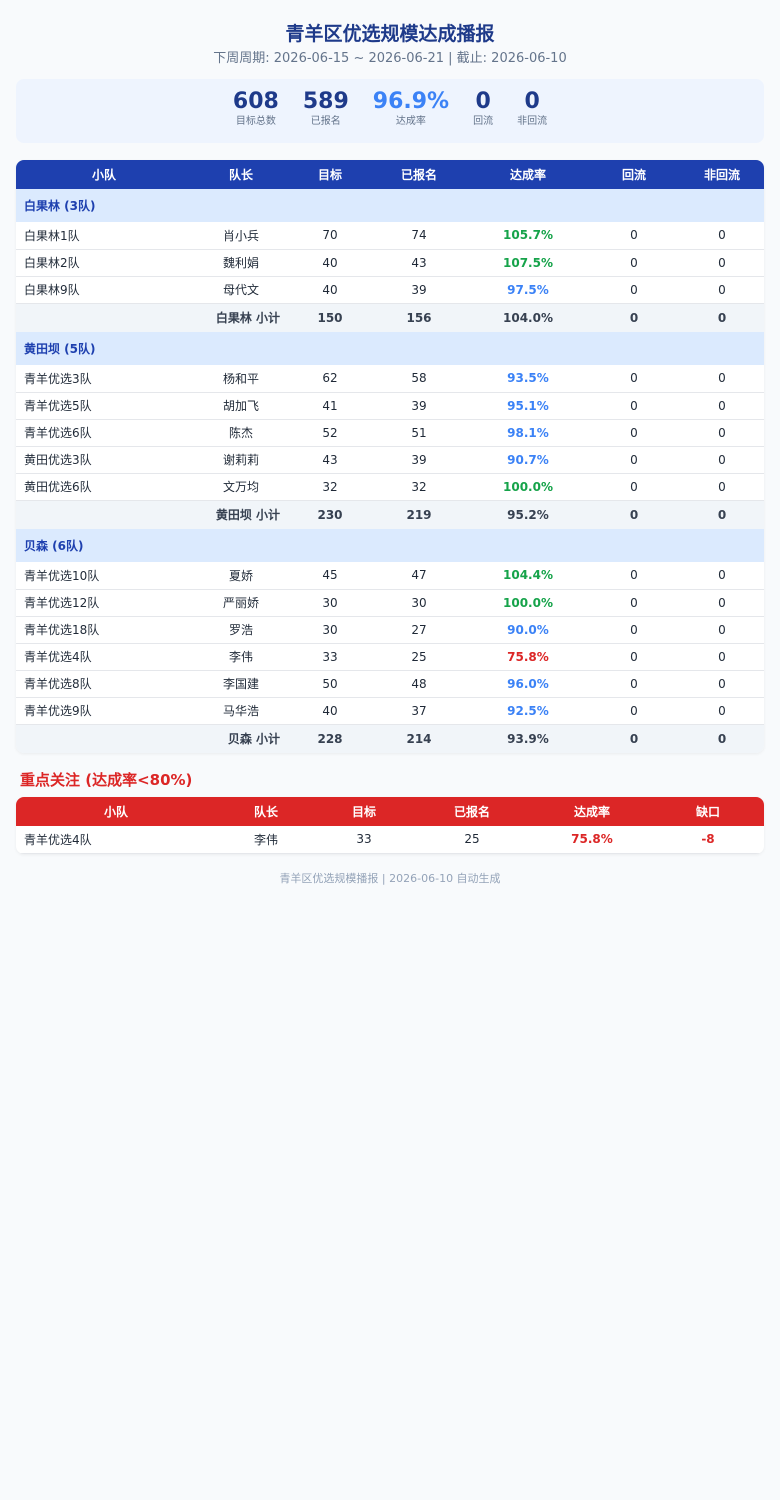 This screenshot has width=780, height=1500. Describe the element at coordinates (241, 433) in the screenshot. I see `captain-name: 陈杰` at that location.